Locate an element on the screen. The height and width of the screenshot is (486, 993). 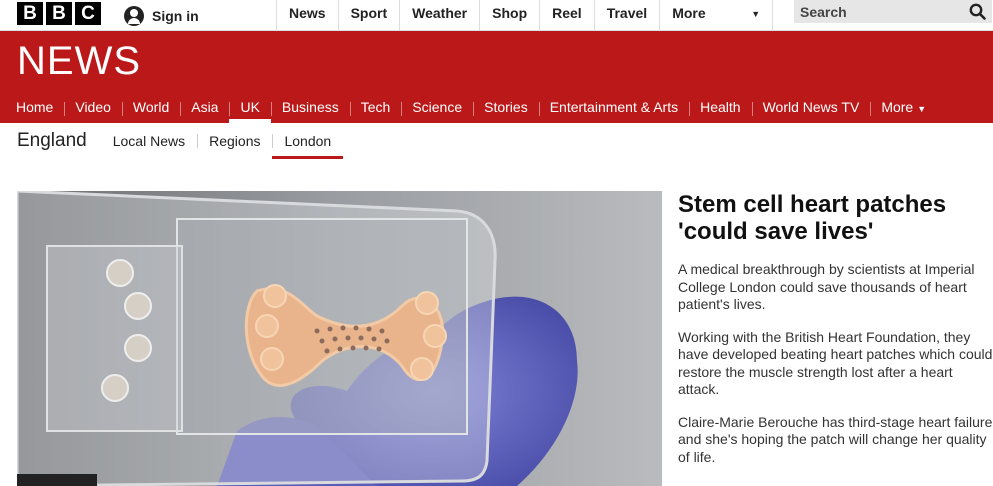
section-title: England is located at coordinates (52, 141).